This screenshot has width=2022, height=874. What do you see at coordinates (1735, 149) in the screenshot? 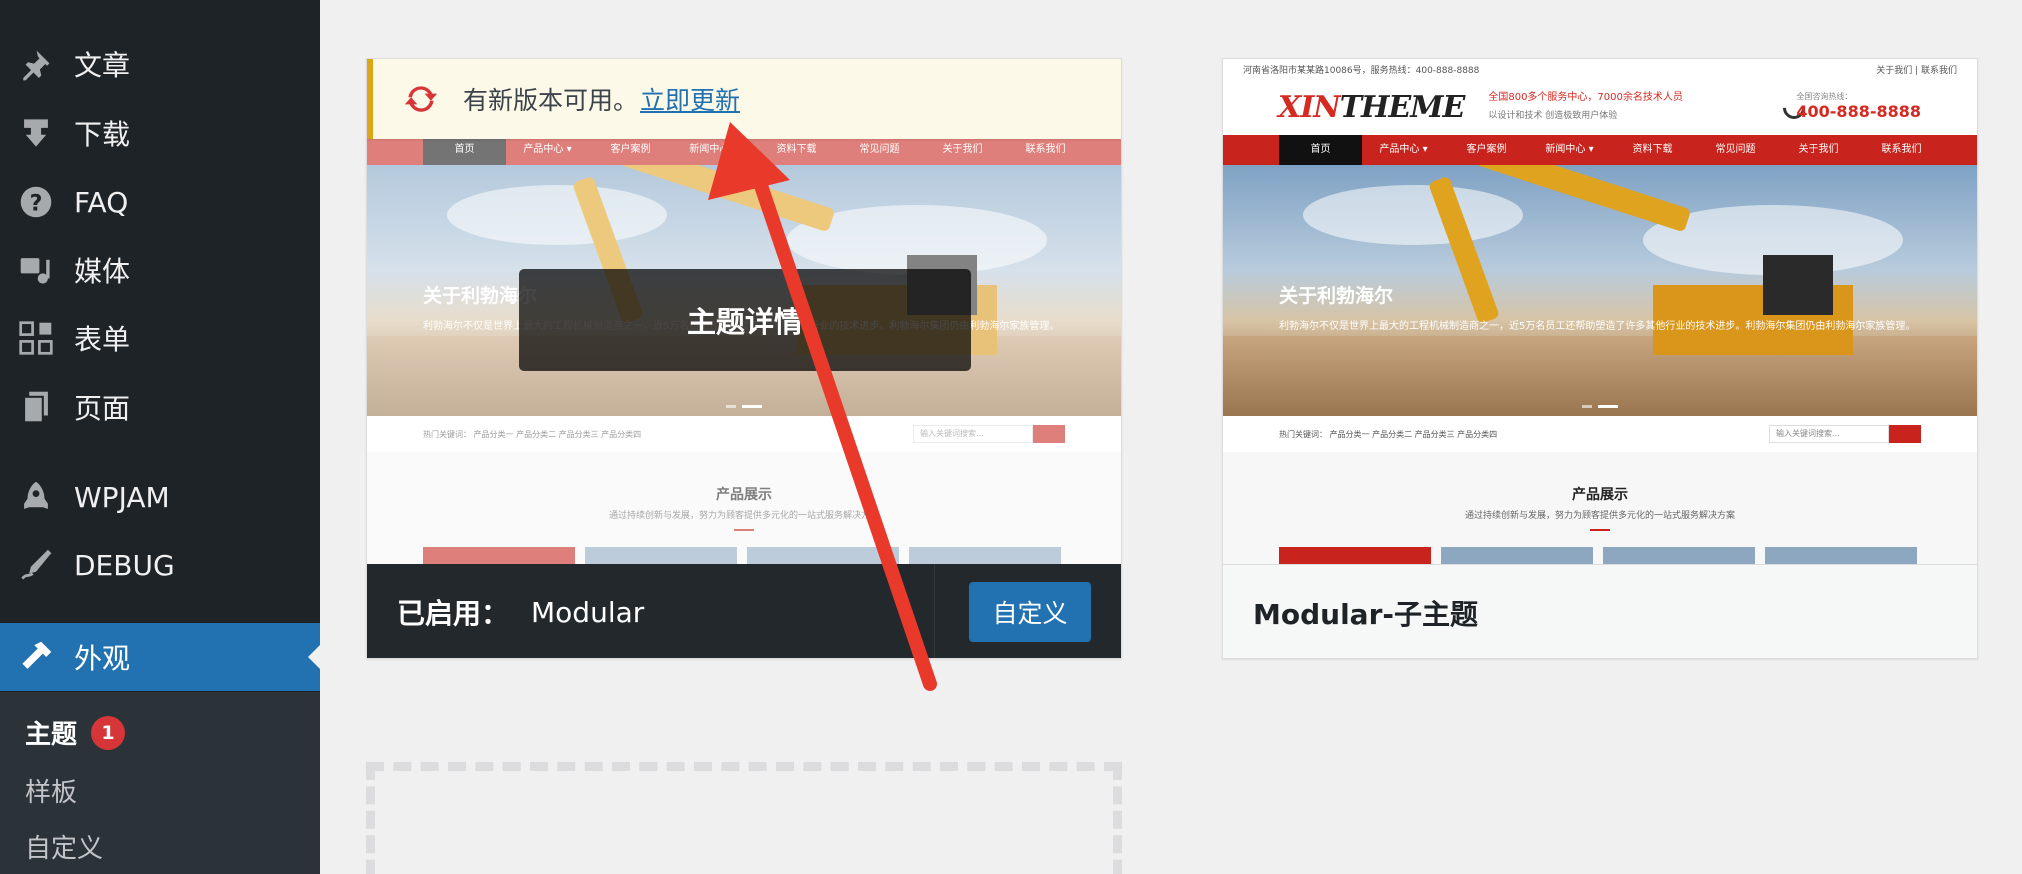
I see `preview-nav-item: 常见问题` at bounding box center [1735, 149].